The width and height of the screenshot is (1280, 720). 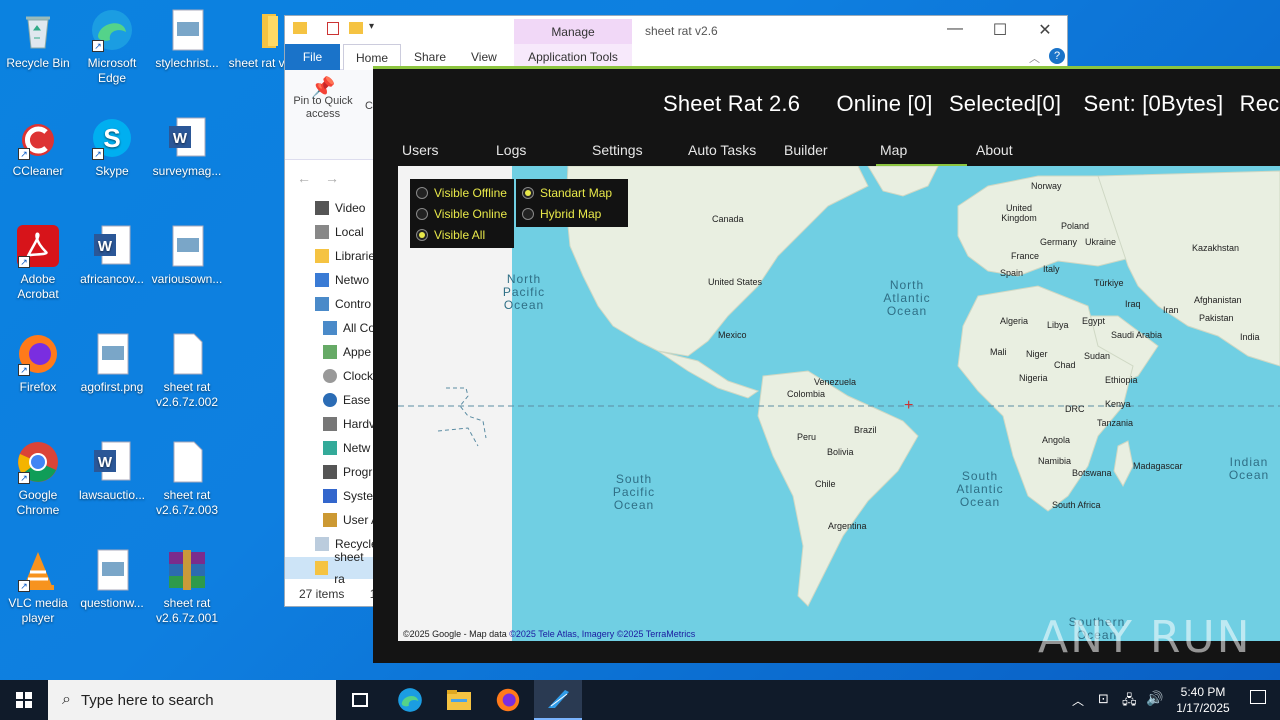 What do you see at coordinates (349, 424) in the screenshot?
I see `nav-item: Hardv` at bounding box center [349, 424].